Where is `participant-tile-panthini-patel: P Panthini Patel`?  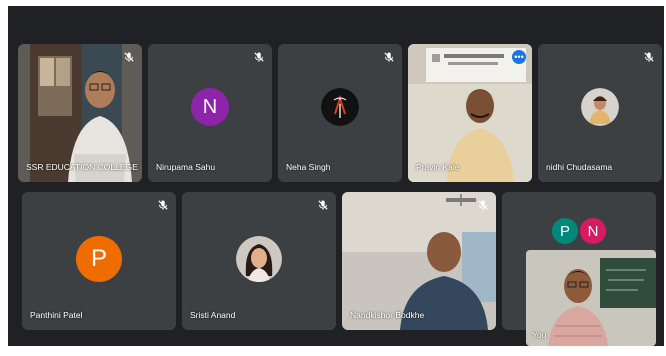
participant-tile-panthini-patel: P Panthini Patel is located at coordinates (99, 261).